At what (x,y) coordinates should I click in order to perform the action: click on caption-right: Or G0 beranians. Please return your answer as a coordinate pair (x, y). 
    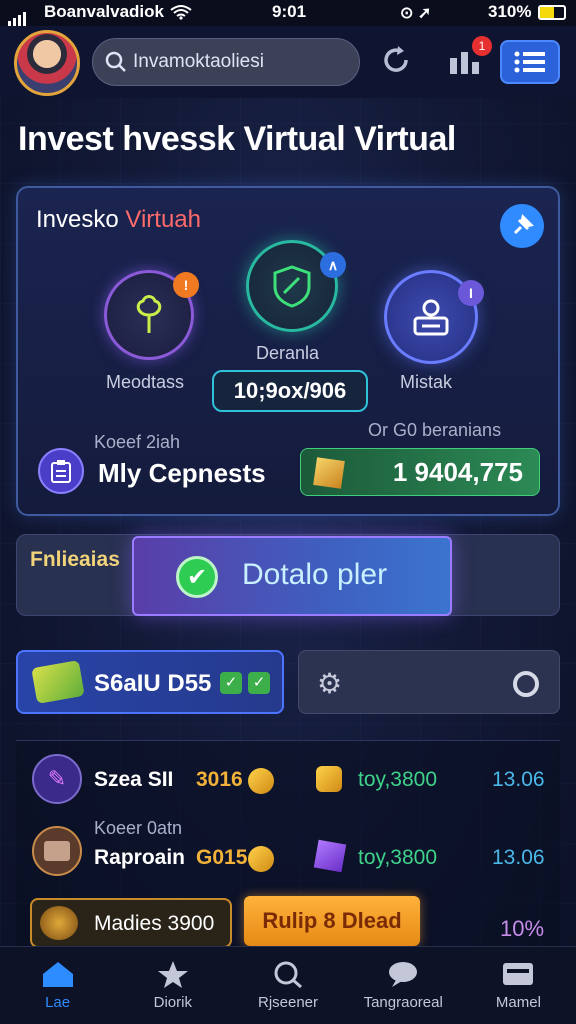
    Looking at the image, I should click on (435, 430).